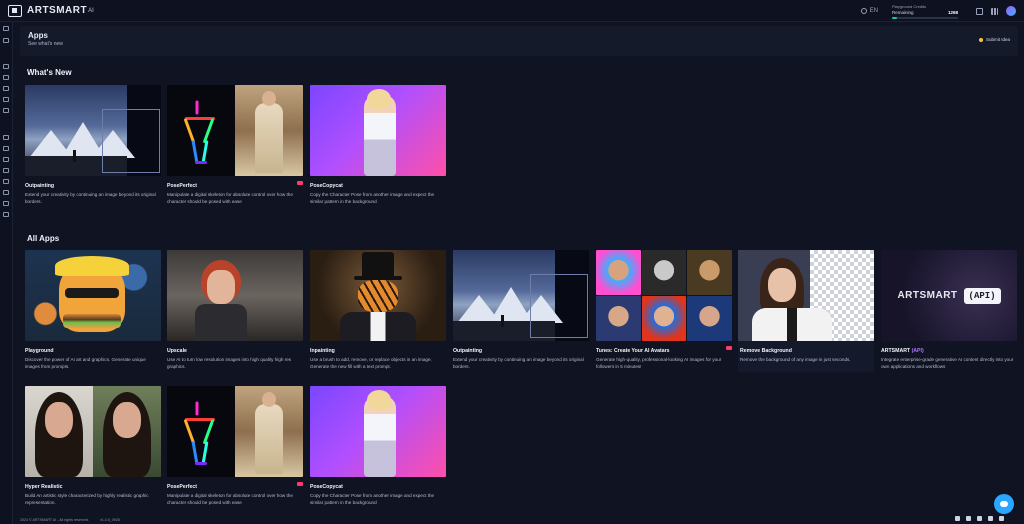  I want to click on menu-icon, so click(6, 28).